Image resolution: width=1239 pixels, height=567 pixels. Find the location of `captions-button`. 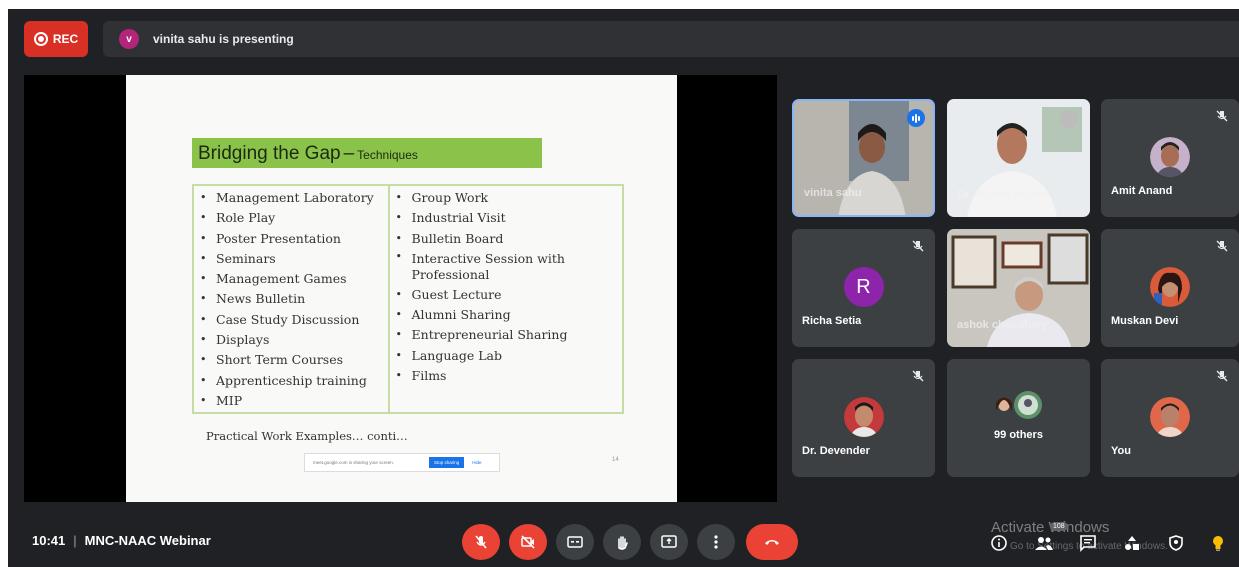

captions-button is located at coordinates (575, 542).